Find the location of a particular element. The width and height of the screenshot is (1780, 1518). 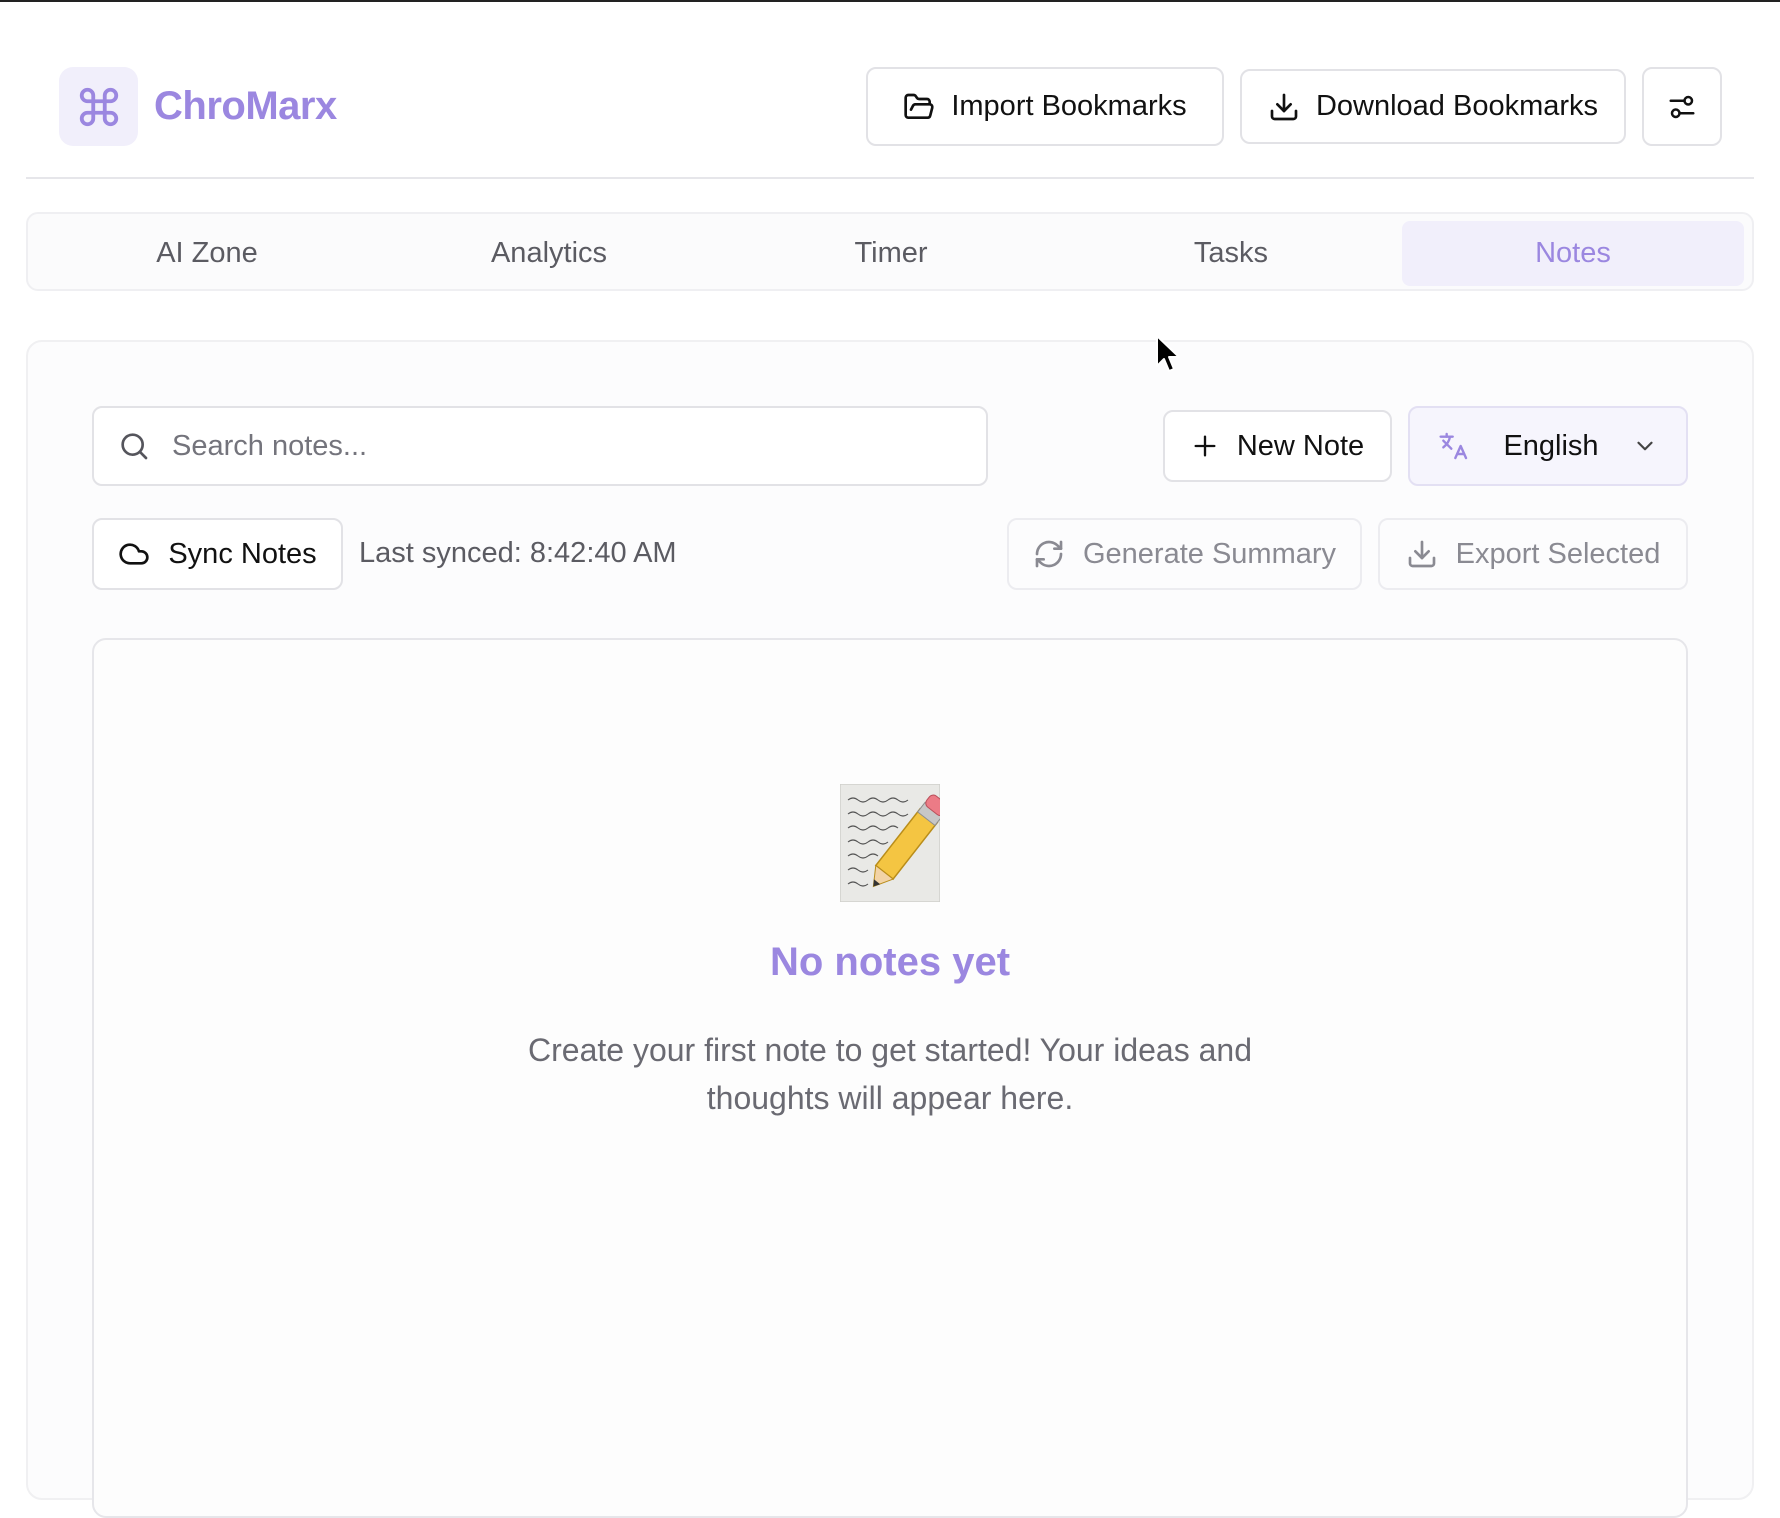

download-bookmarks-button: Download Bookmarks is located at coordinates (1433, 106).